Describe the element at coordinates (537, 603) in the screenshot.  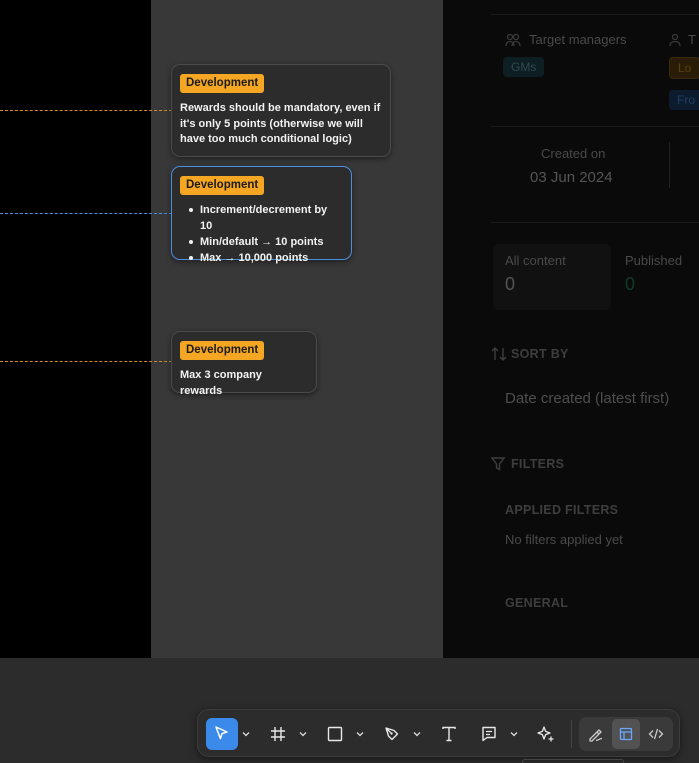
I see `general-label: GENERAL` at that location.